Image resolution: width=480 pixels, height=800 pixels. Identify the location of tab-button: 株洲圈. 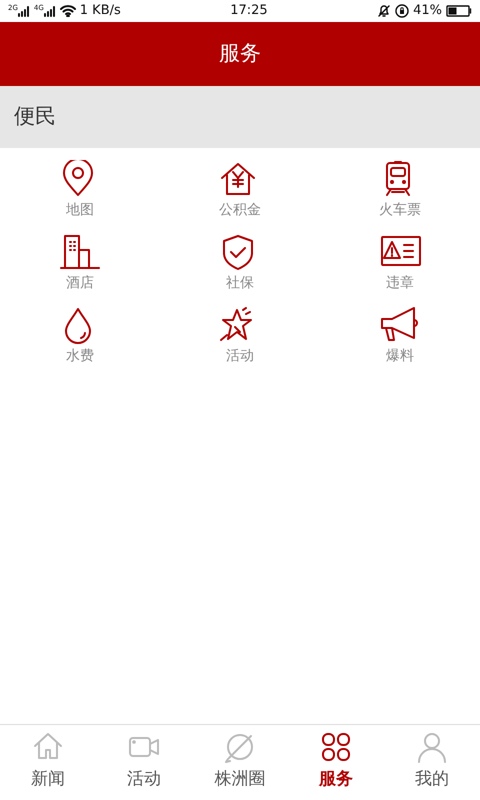
(240, 762).